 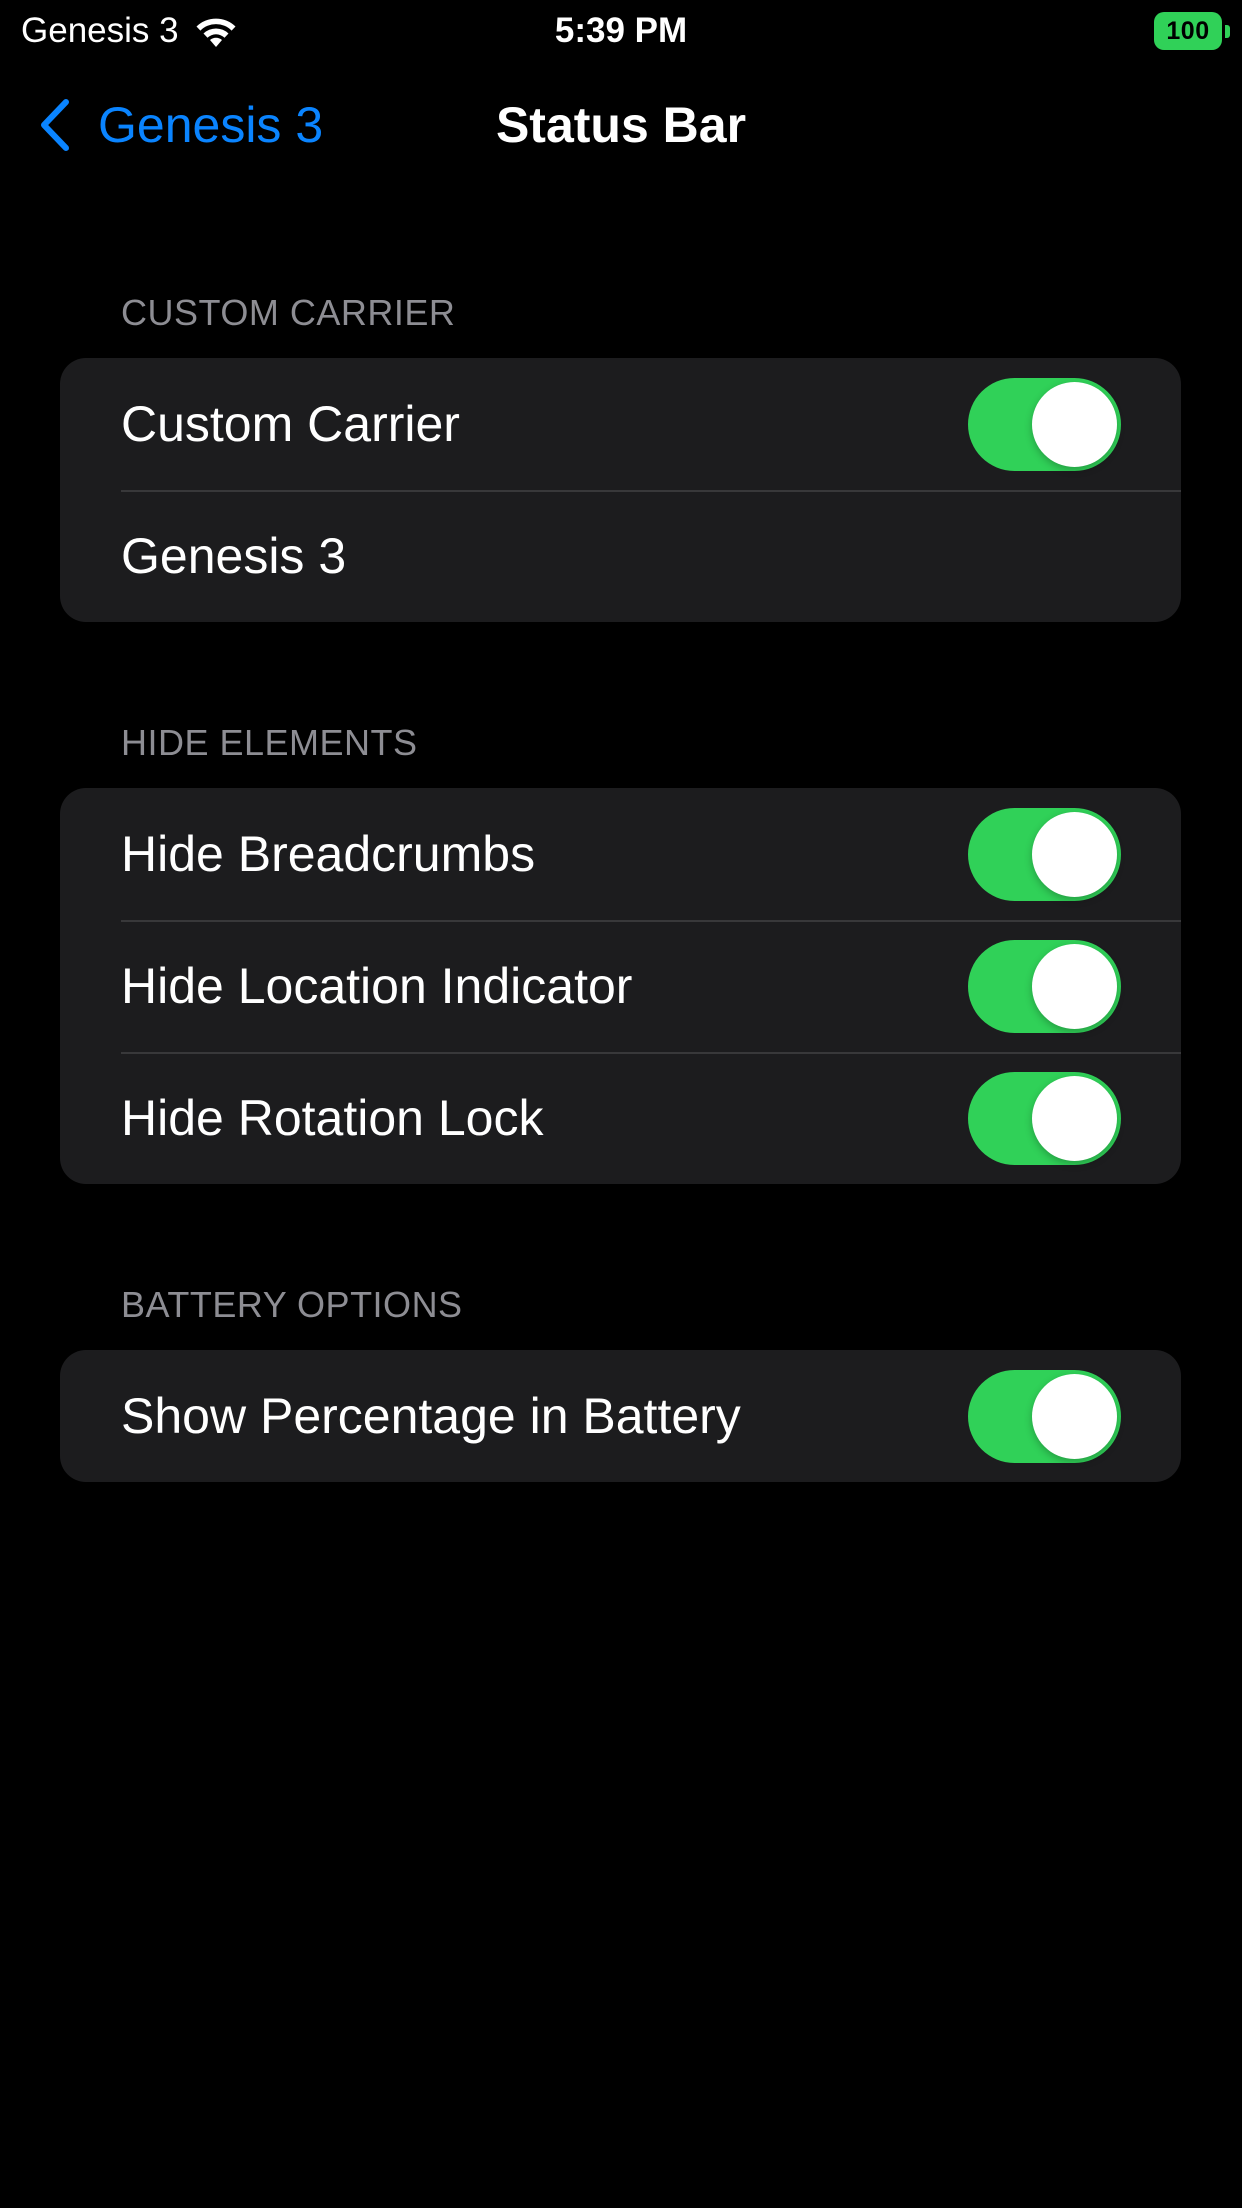 I want to click on battery-options-group: Show Percentage in Battery, so click(x=620, y=1416).